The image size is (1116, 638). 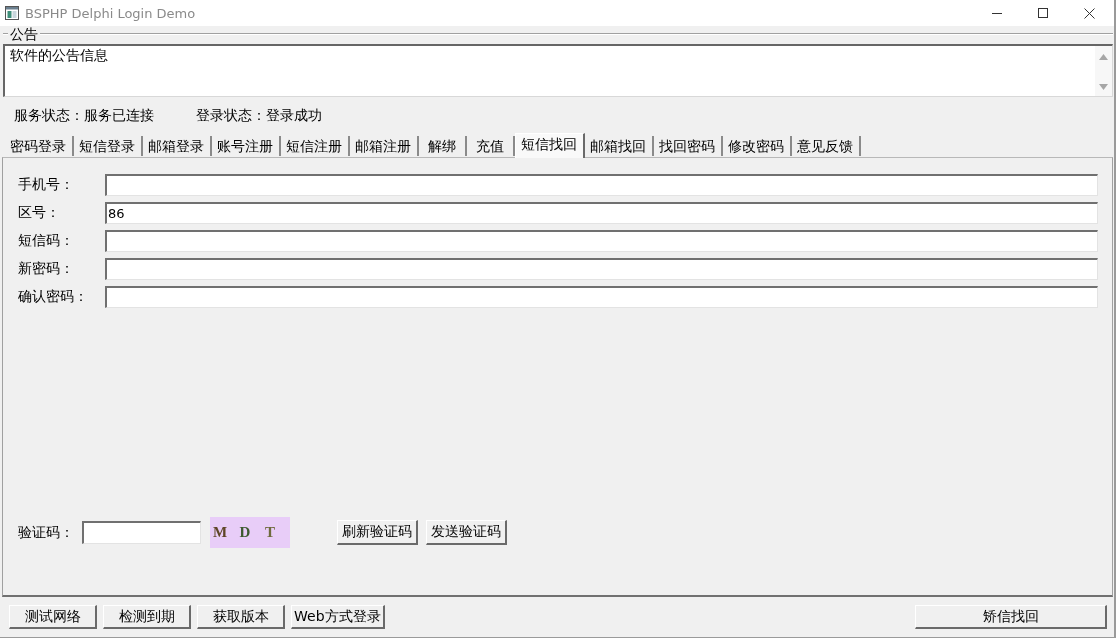 I want to click on field-label: 新密码：, so click(x=46, y=269).